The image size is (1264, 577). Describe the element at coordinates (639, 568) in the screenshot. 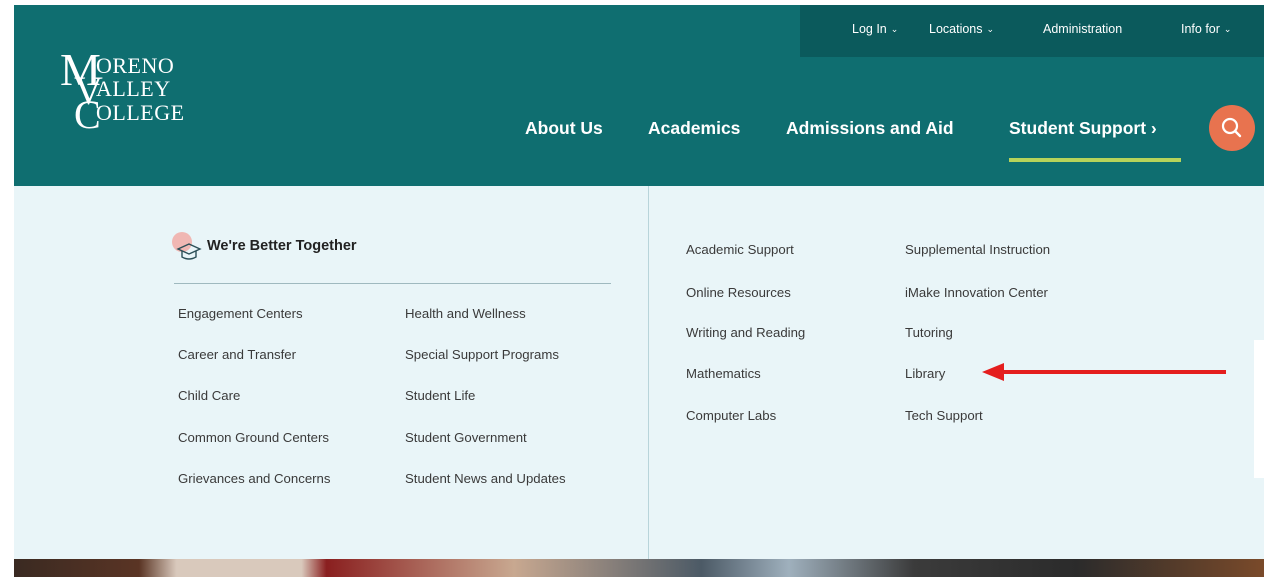

I see `hero-image-strip` at that location.